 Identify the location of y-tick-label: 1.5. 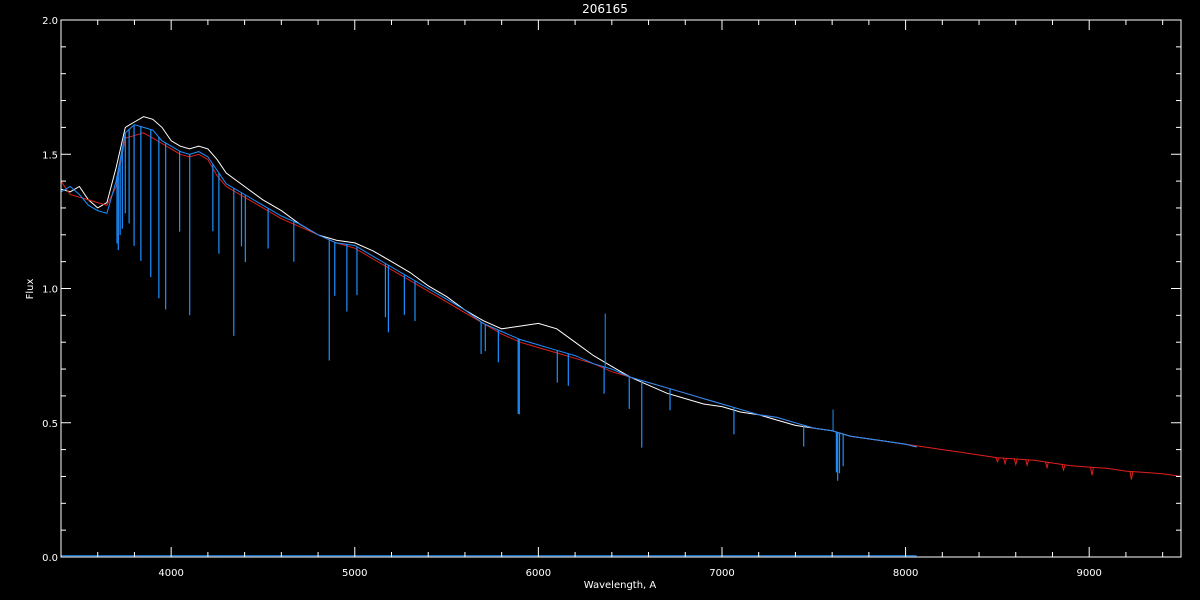
(50, 155).